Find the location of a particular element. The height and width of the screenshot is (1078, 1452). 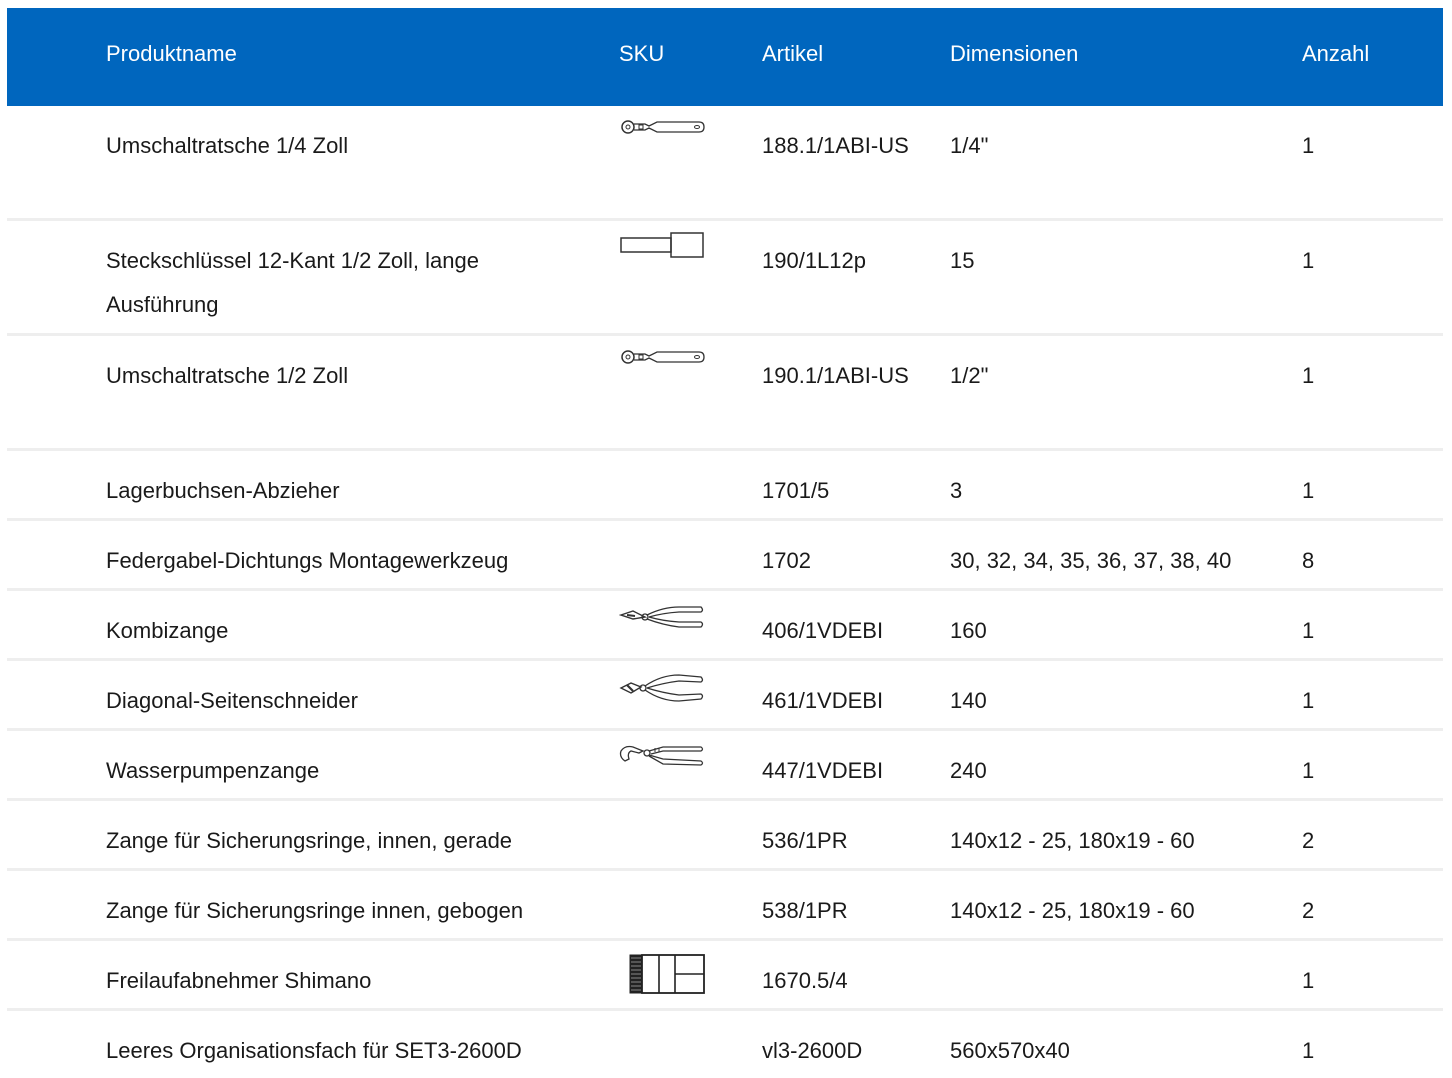

article-number: 190.1/1ABI-US is located at coordinates (835, 375).